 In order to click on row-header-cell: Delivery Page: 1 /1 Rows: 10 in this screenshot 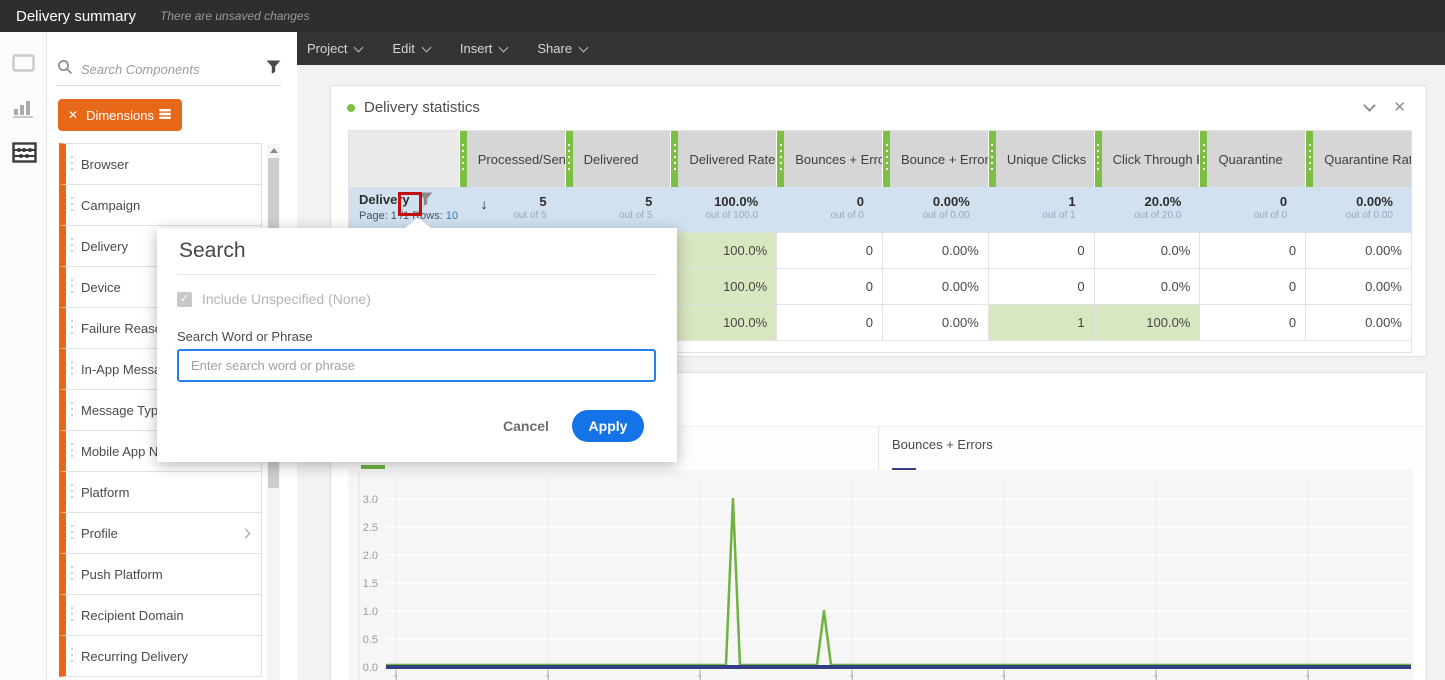, I will do `click(404, 209)`.